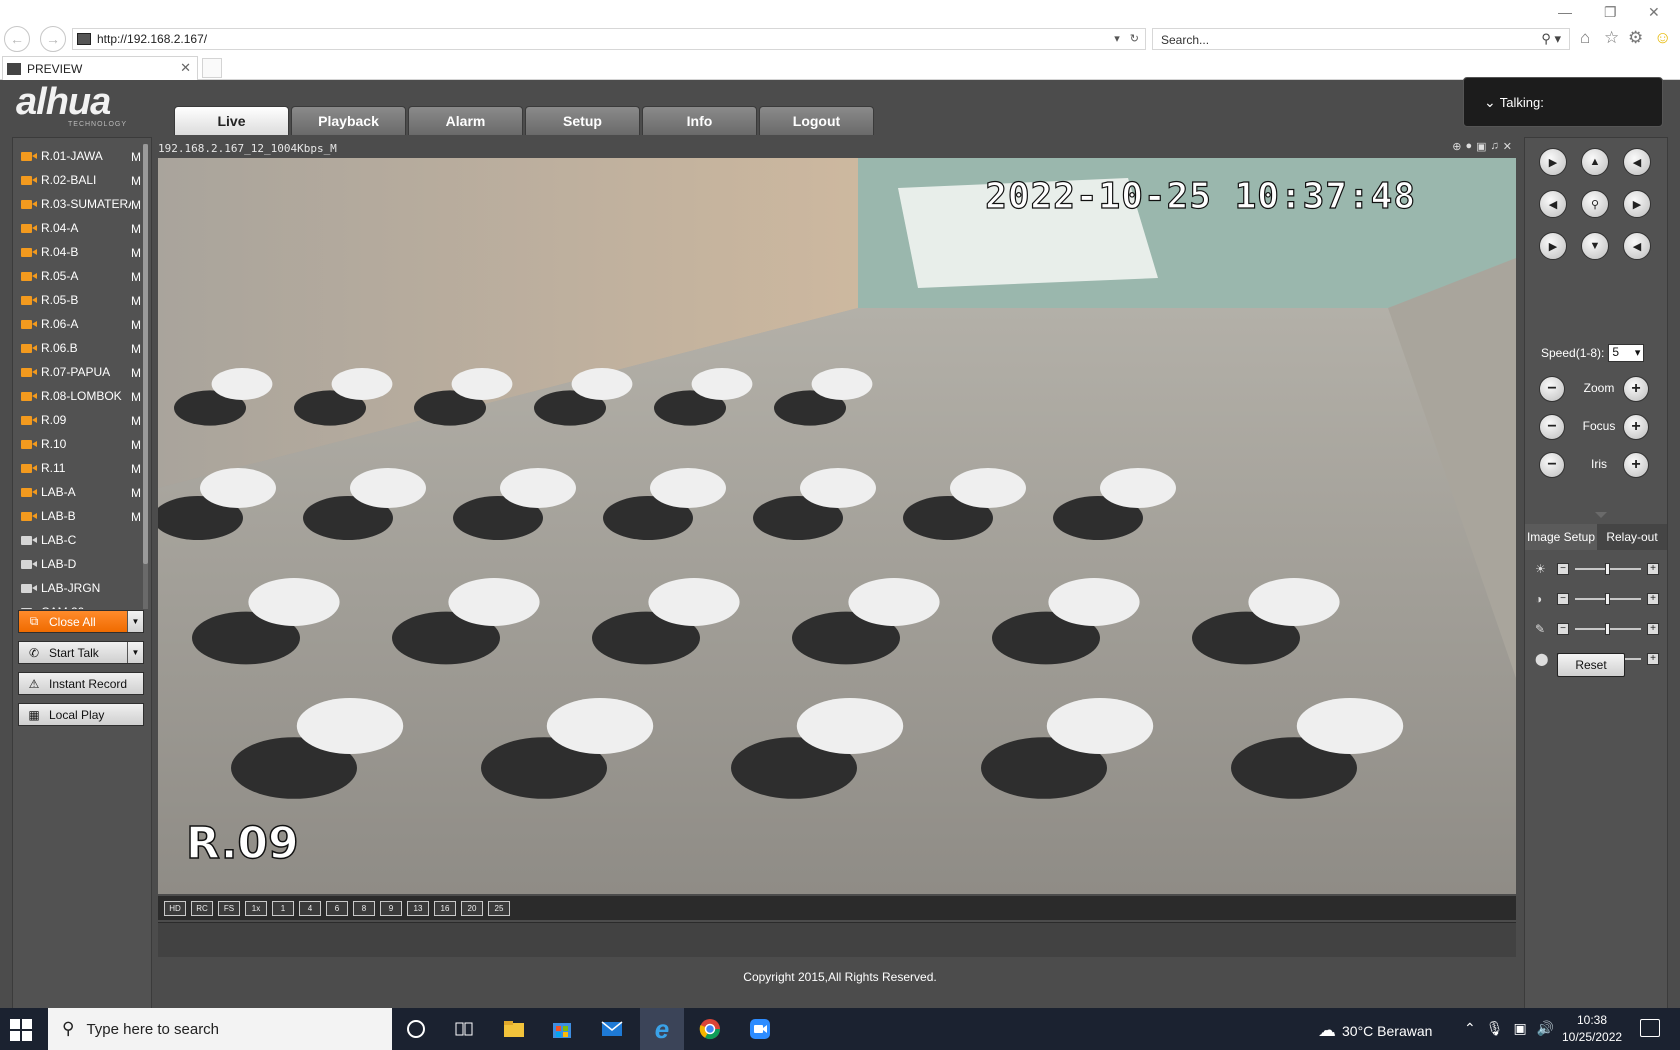 The width and height of the screenshot is (1680, 1050). Describe the element at coordinates (1595, 162) in the screenshot. I see `ptz-up-button: ▲` at that location.